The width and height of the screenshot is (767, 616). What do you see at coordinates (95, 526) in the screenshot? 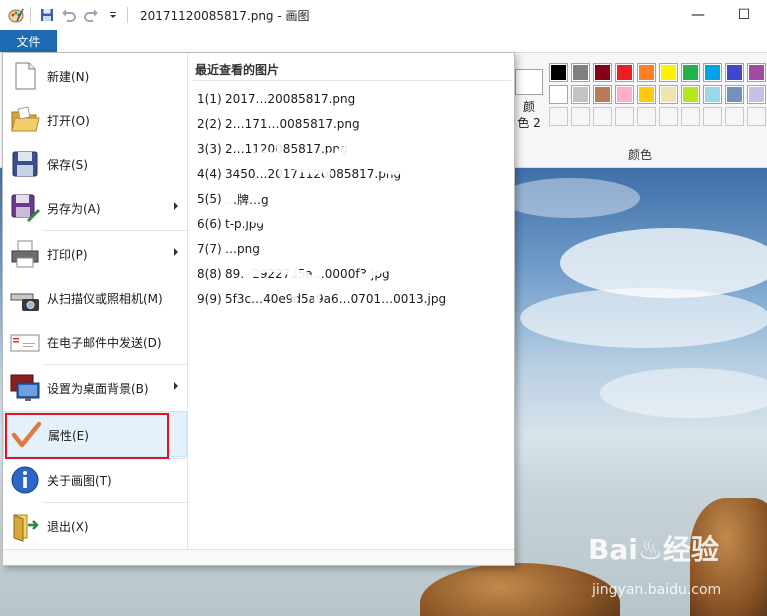
I see `menu-item-exit: 退出(X)` at bounding box center [95, 526].